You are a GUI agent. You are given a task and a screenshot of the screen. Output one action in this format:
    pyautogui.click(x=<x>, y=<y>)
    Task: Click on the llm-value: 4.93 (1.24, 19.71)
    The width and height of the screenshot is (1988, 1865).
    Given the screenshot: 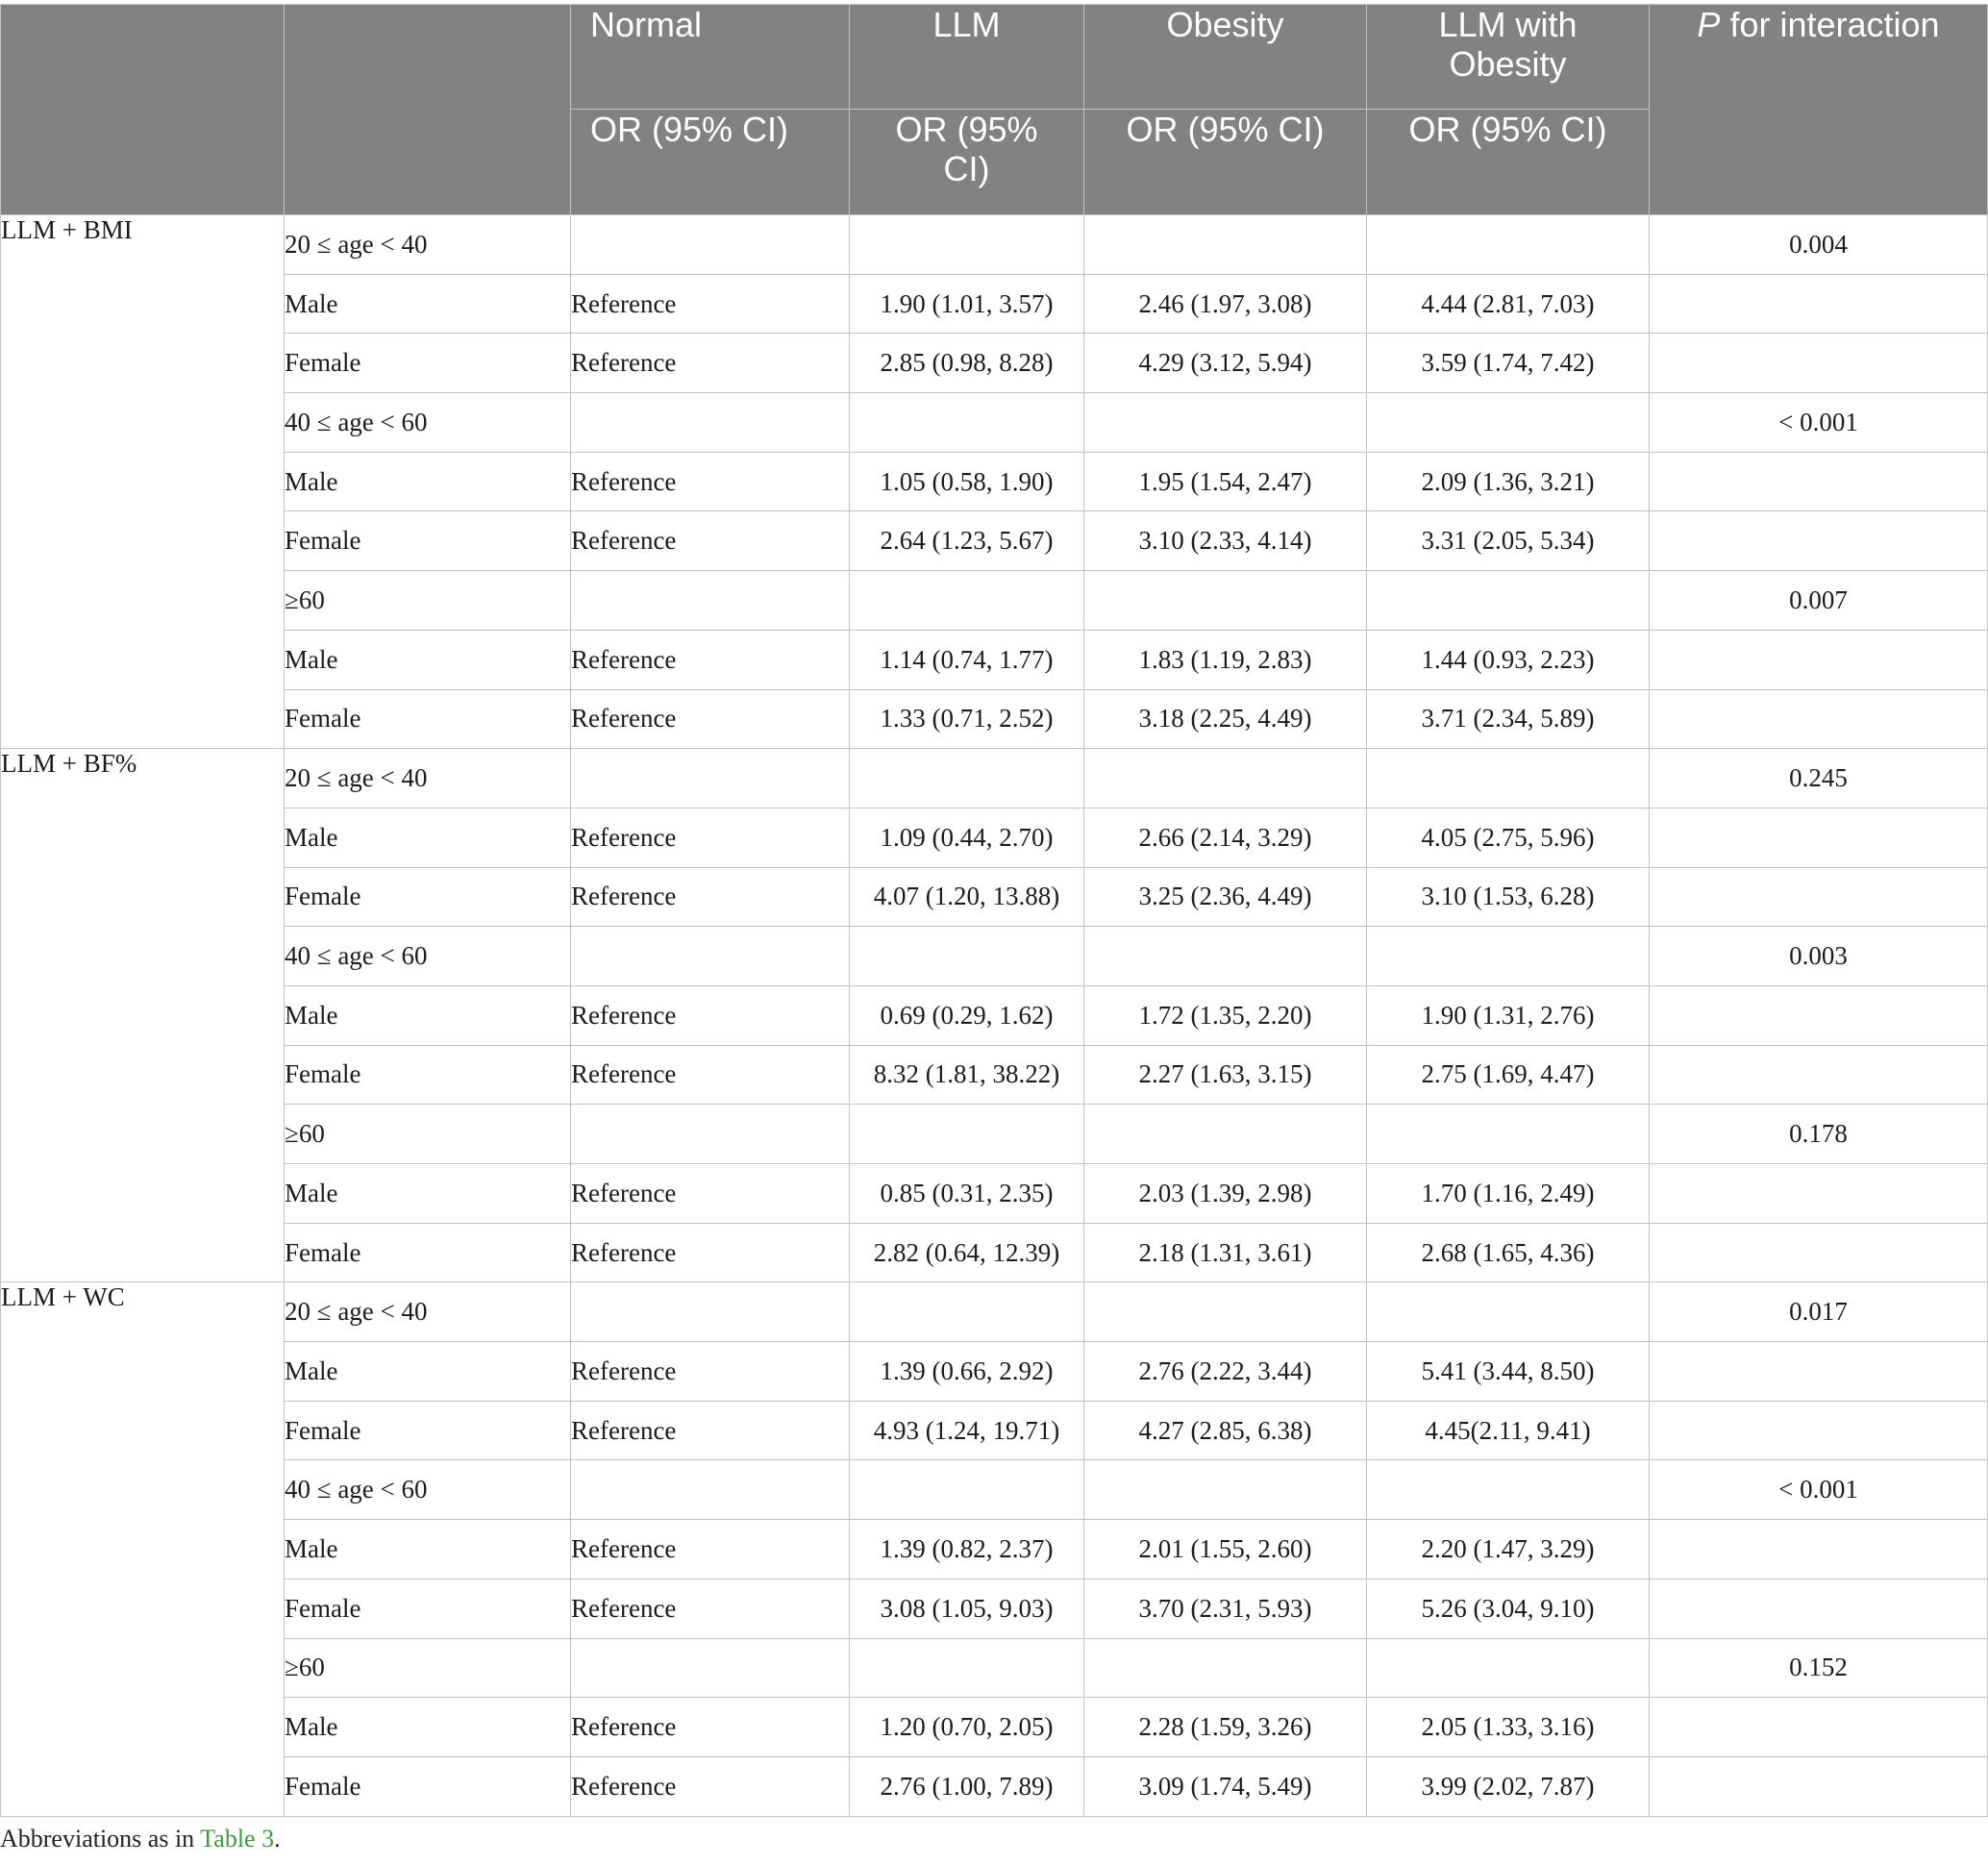 What is the action you would take?
    pyautogui.click(x=966, y=1431)
    